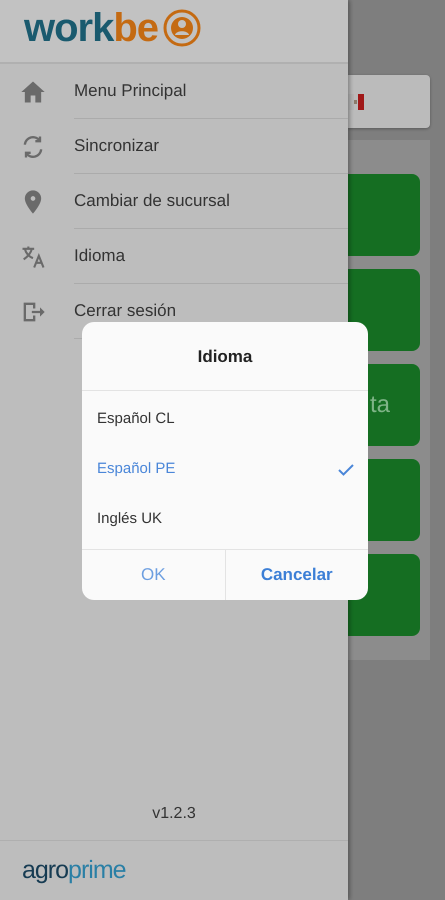  I want to click on version-text: v1.2.3, so click(174, 814).